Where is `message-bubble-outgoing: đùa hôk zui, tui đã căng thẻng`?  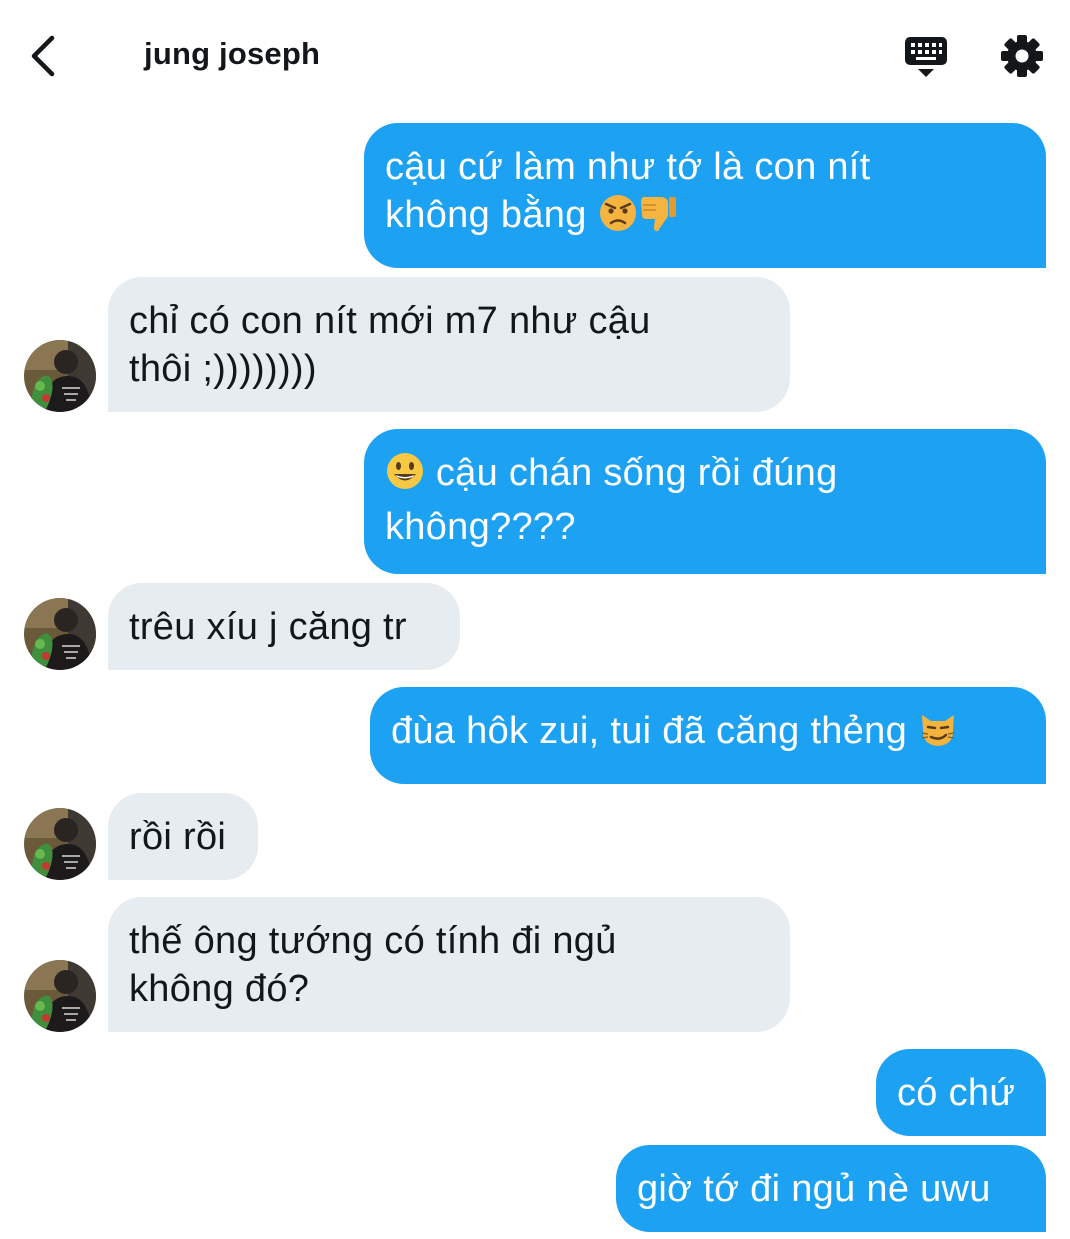
message-bubble-outgoing: đùa hôk zui, tui đã căng thẻng is located at coordinates (708, 735).